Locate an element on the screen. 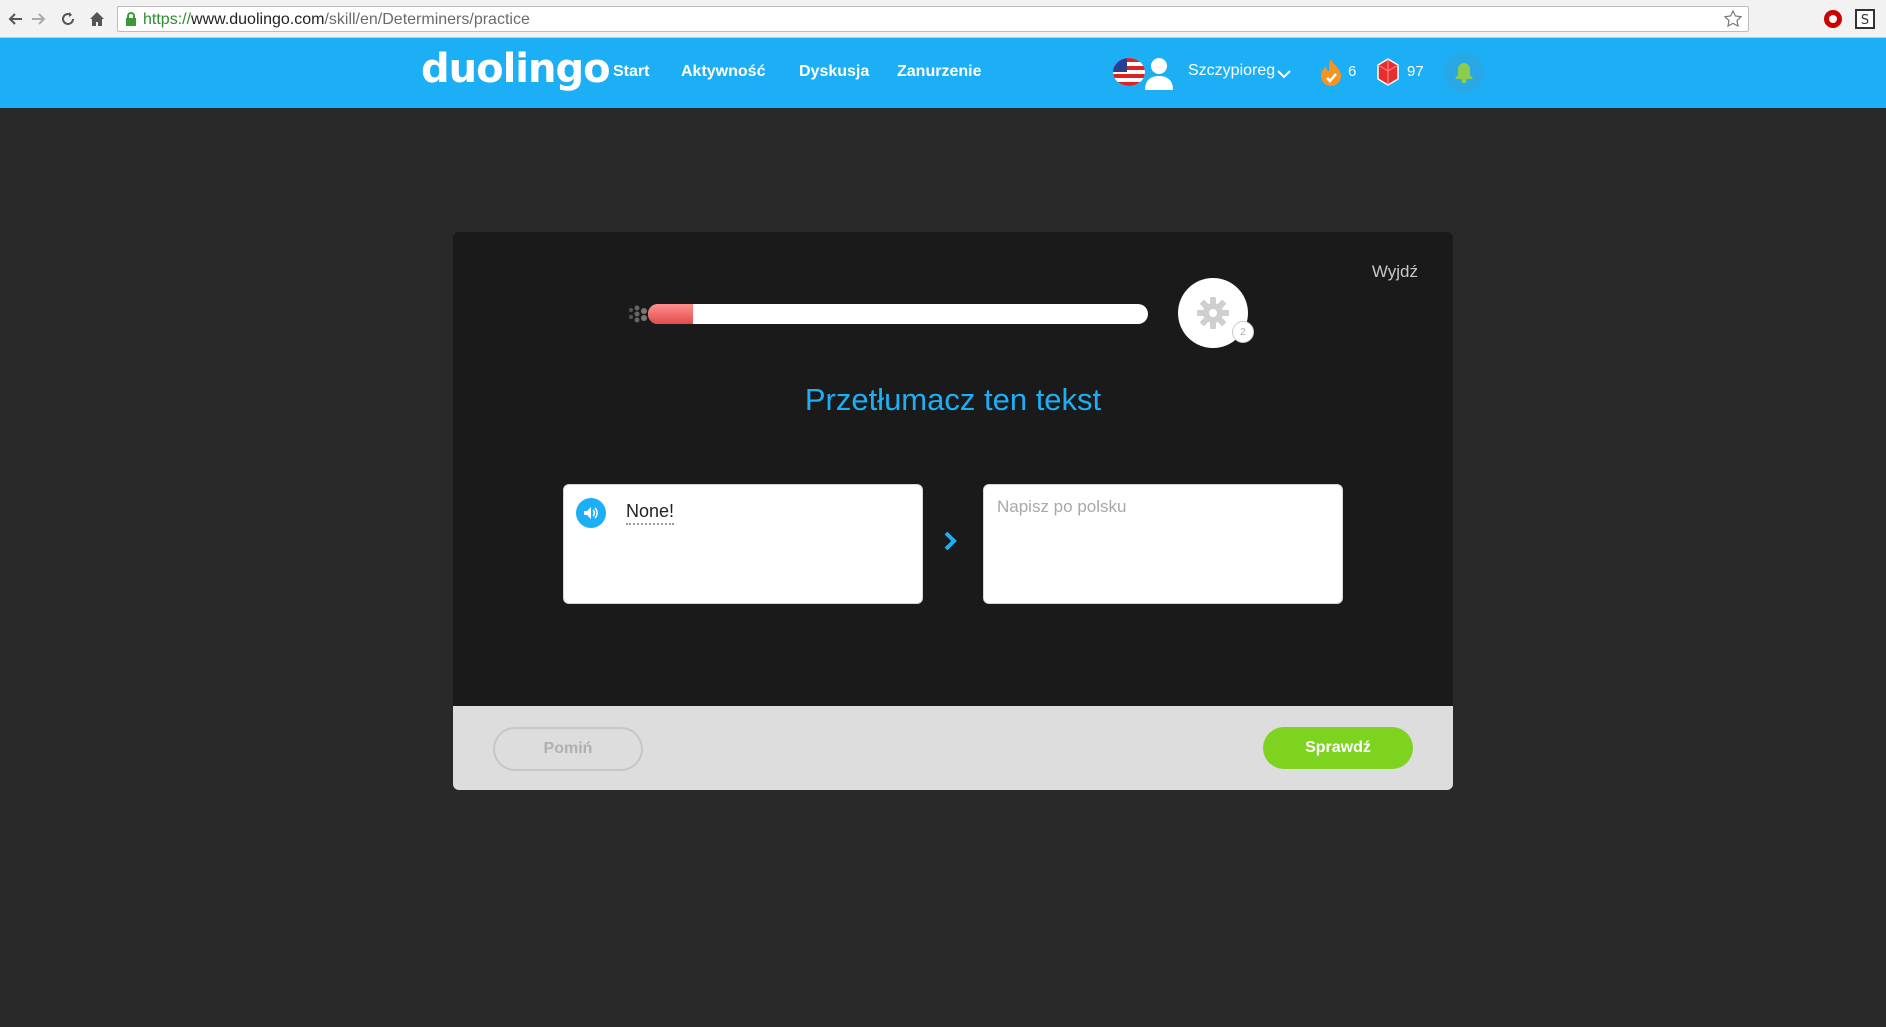 This screenshot has height=1027, width=1886. skip-button: Pomiń is located at coordinates (568, 749).